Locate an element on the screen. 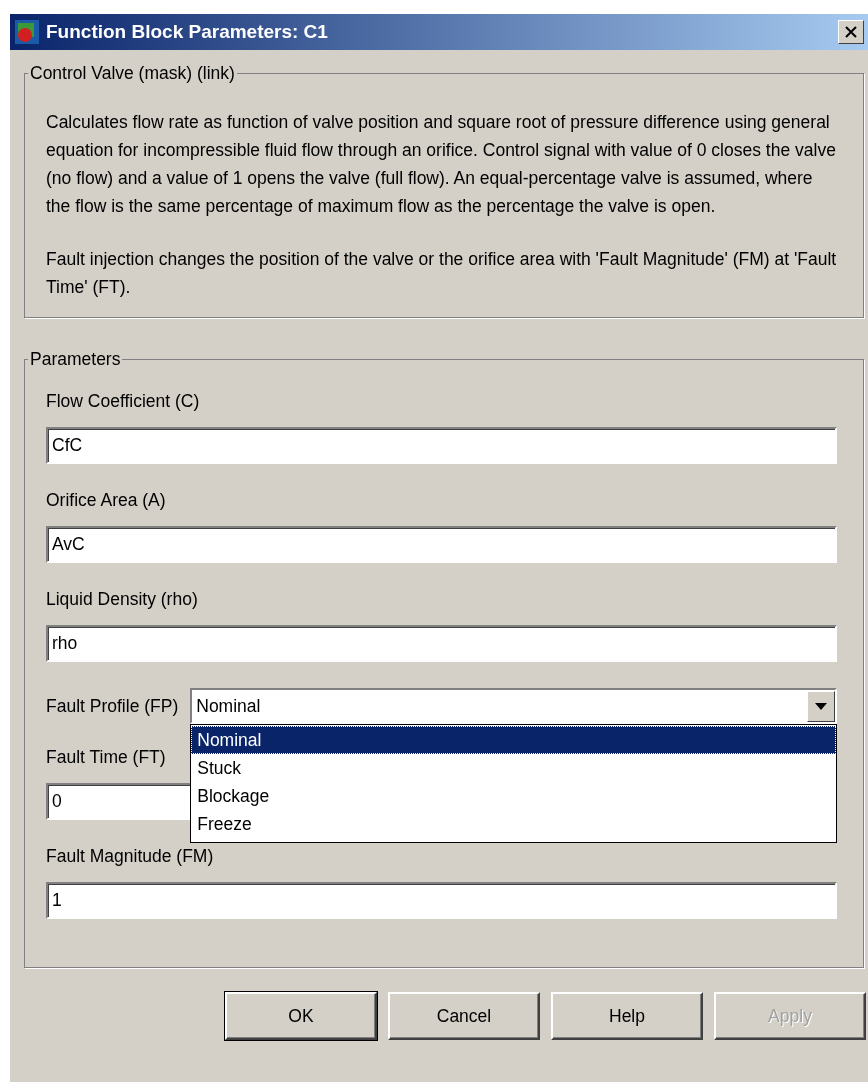 This screenshot has width=868, height=1082. field-label: Fault Profile (FP) is located at coordinates (112, 706).